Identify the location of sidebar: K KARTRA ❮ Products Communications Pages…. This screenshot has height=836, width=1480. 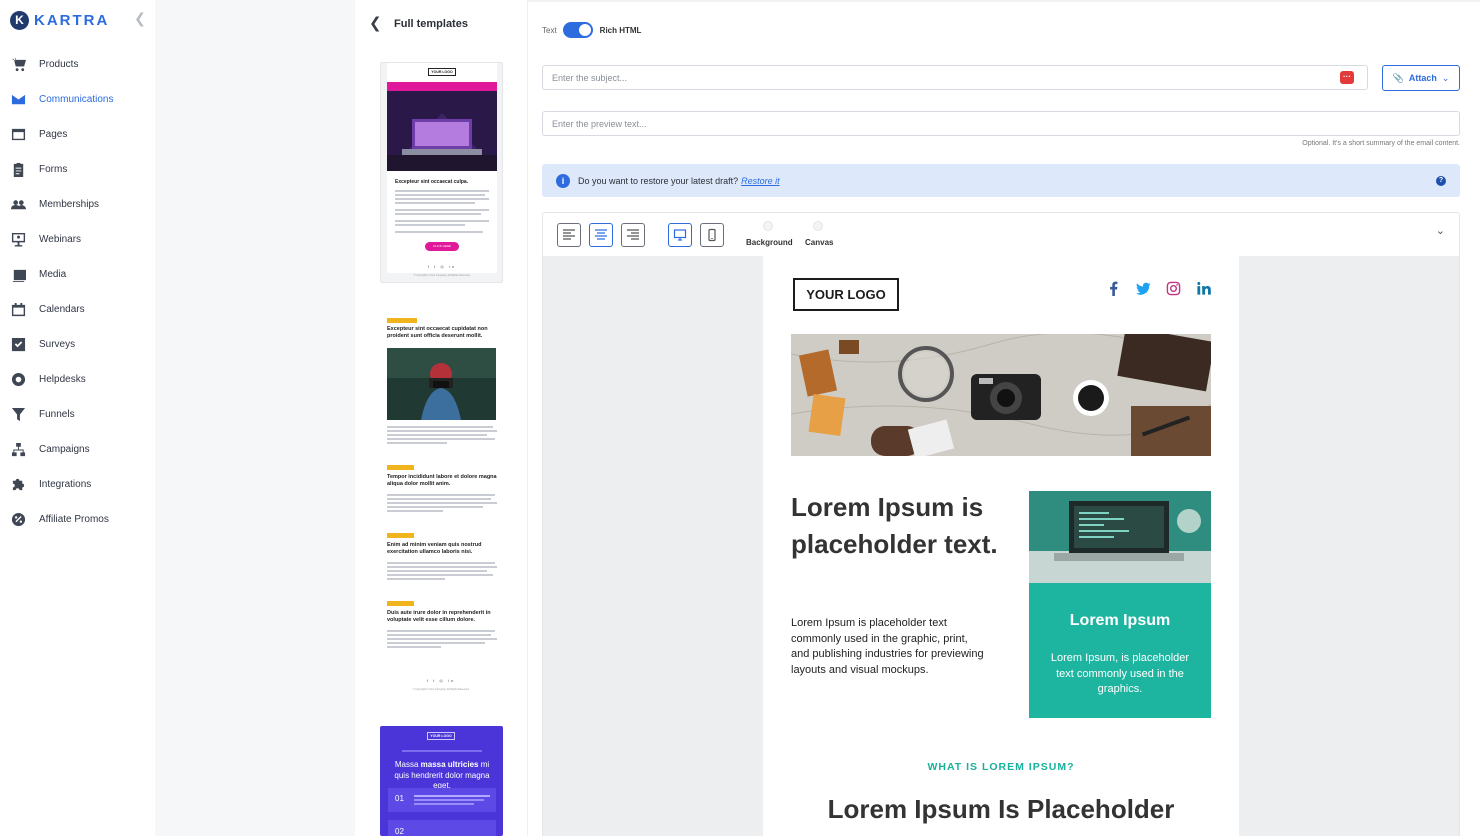
(77, 418).